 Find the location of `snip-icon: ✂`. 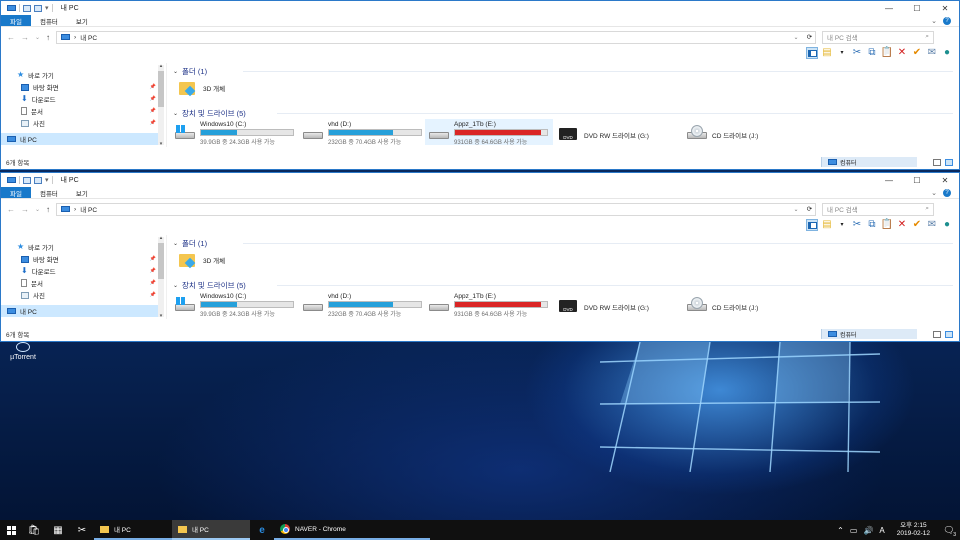

snip-icon: ✂ is located at coordinates (82, 530).